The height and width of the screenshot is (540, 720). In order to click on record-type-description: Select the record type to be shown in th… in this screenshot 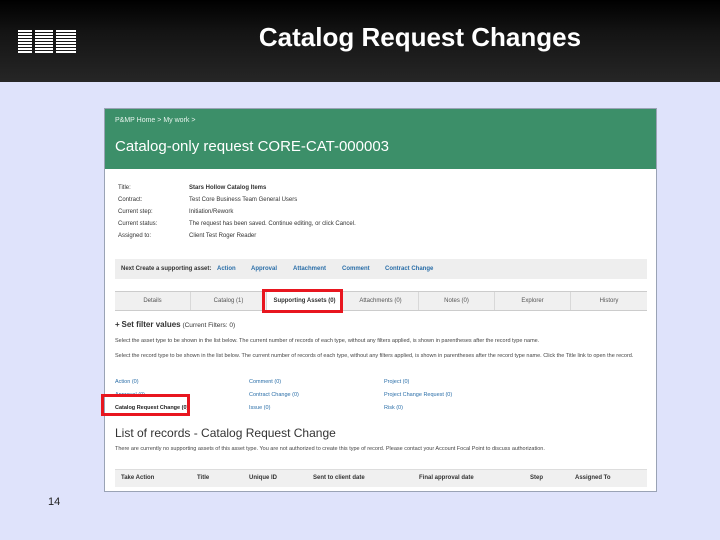, I will do `click(374, 356)`.